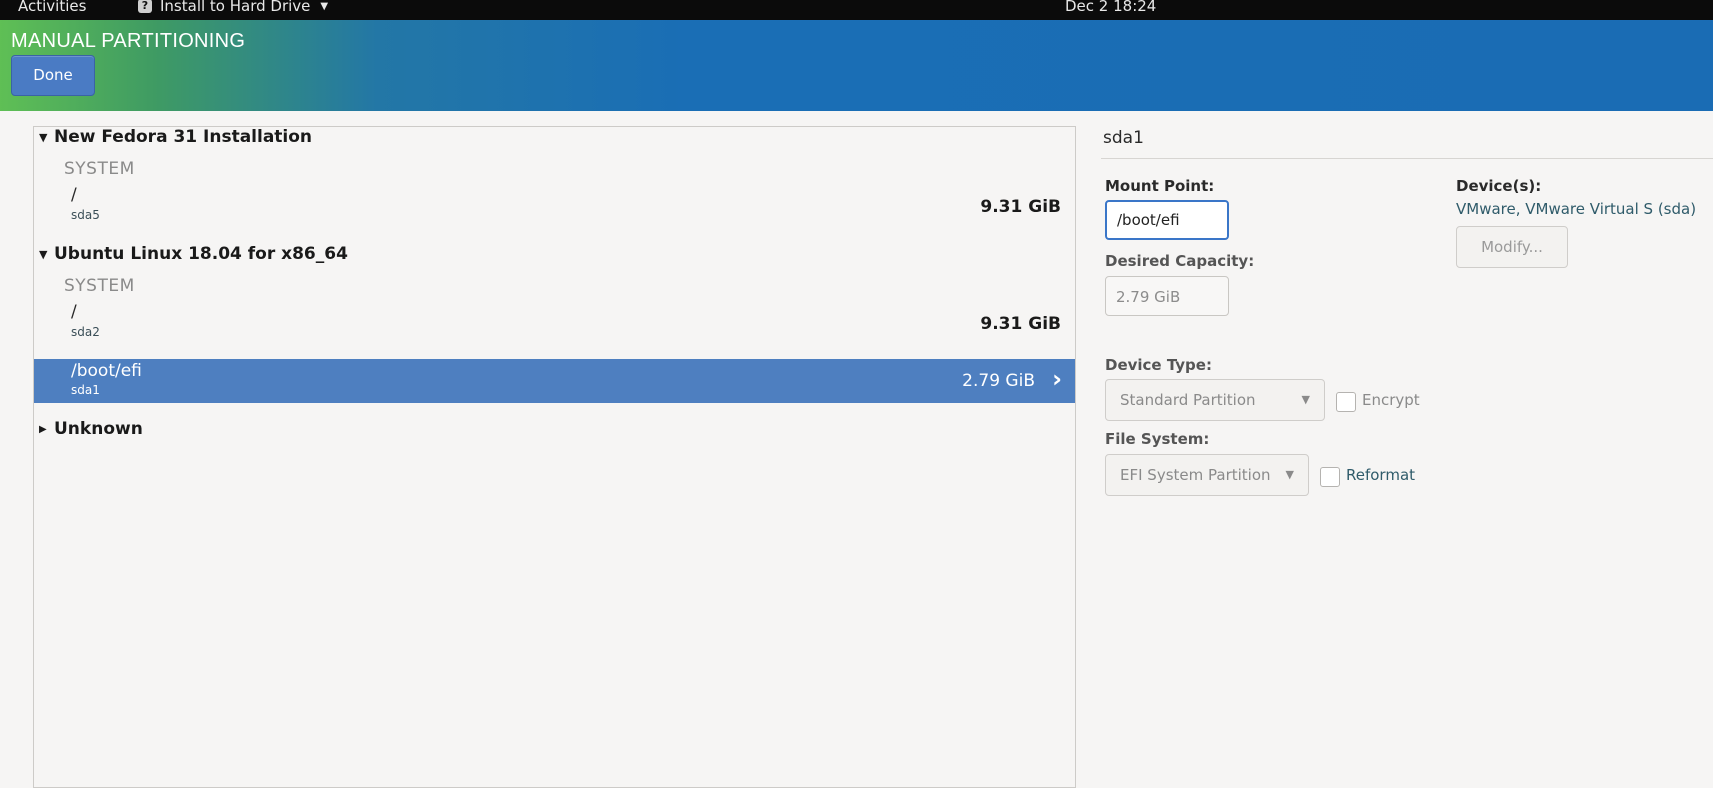  Describe the element at coordinates (1391, 400) in the screenshot. I see `encrypt-label: Encrypt` at that location.